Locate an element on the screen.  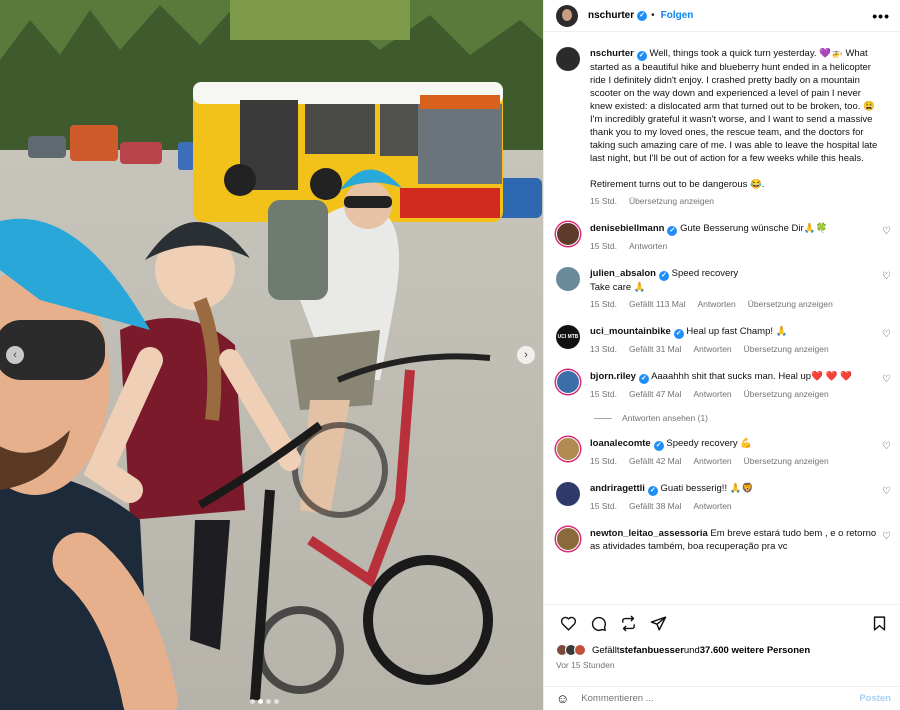
commenter-username: newton_leitao_assessoria is located at coordinates (649, 533).